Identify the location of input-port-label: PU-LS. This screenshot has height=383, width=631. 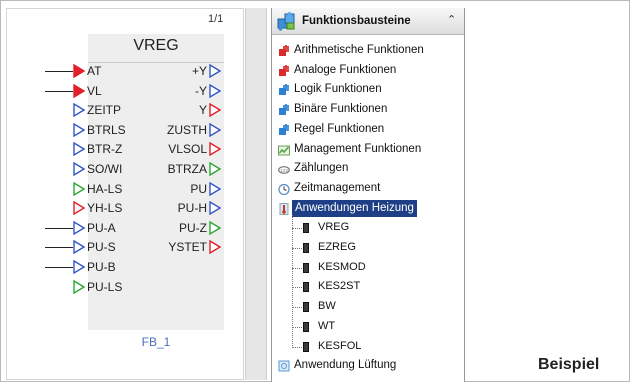
(105, 286).